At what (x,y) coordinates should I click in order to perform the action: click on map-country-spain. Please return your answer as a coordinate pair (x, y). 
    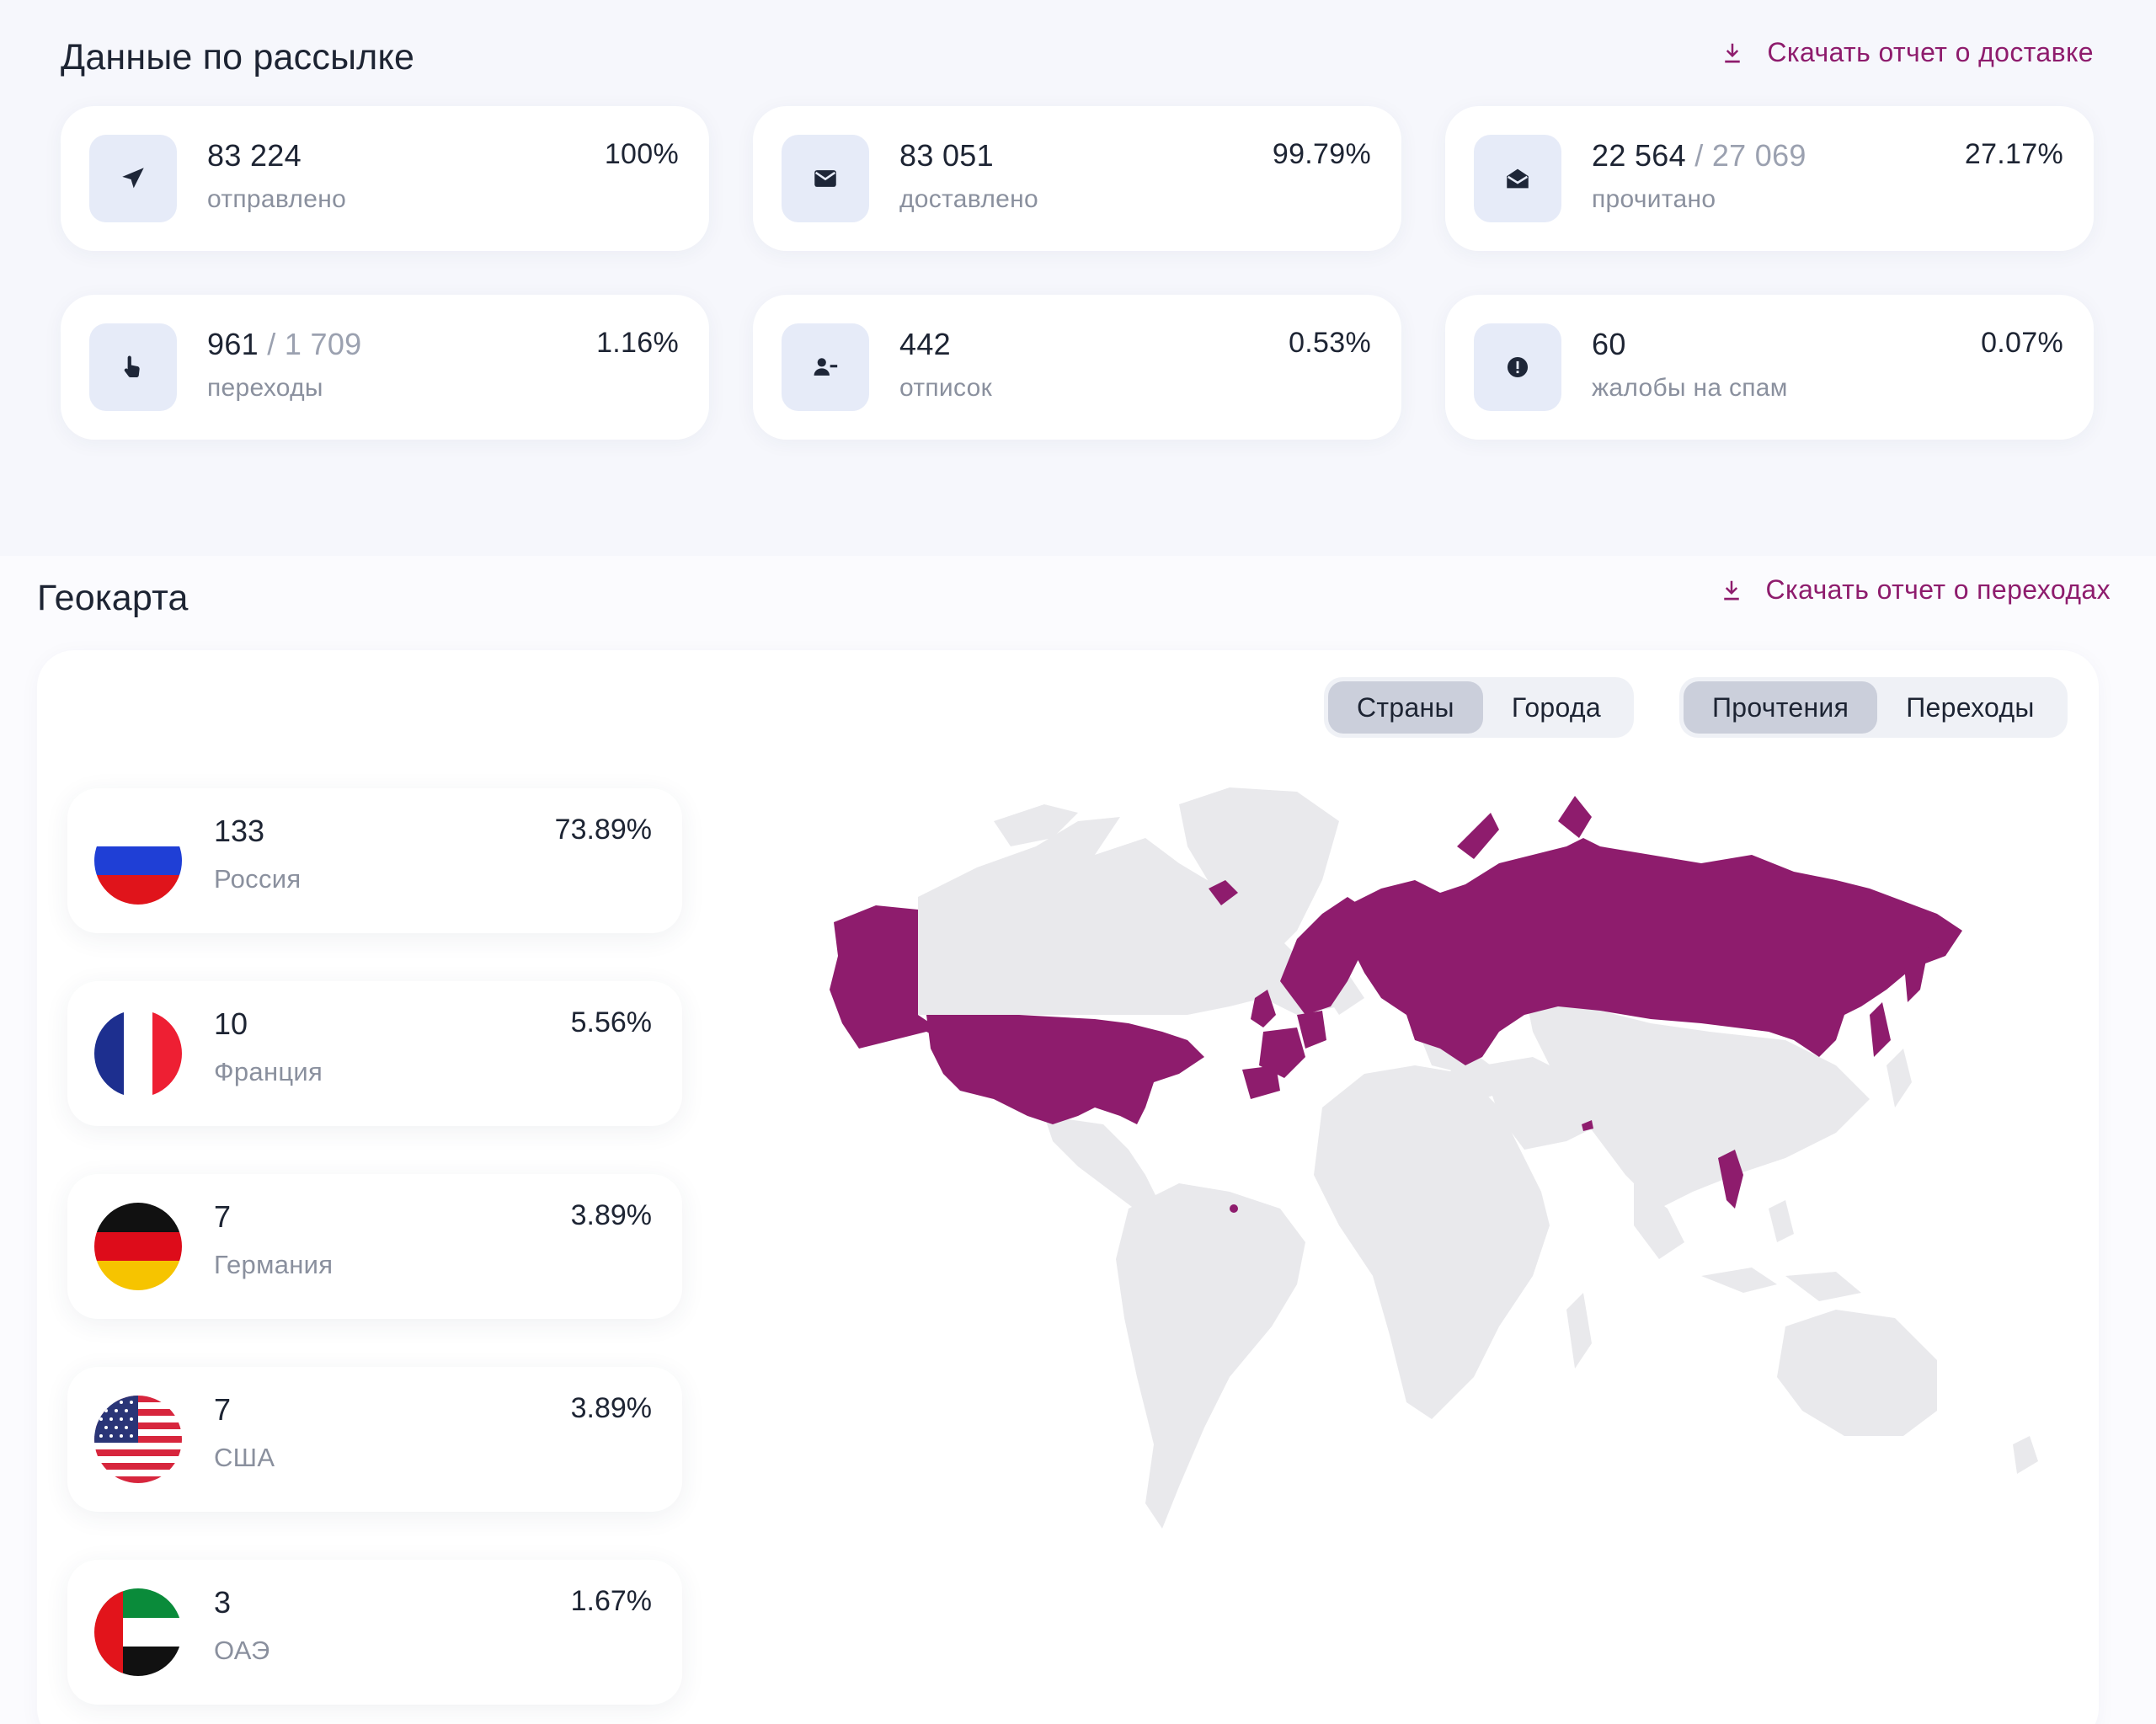
    Looking at the image, I should click on (1261, 1082).